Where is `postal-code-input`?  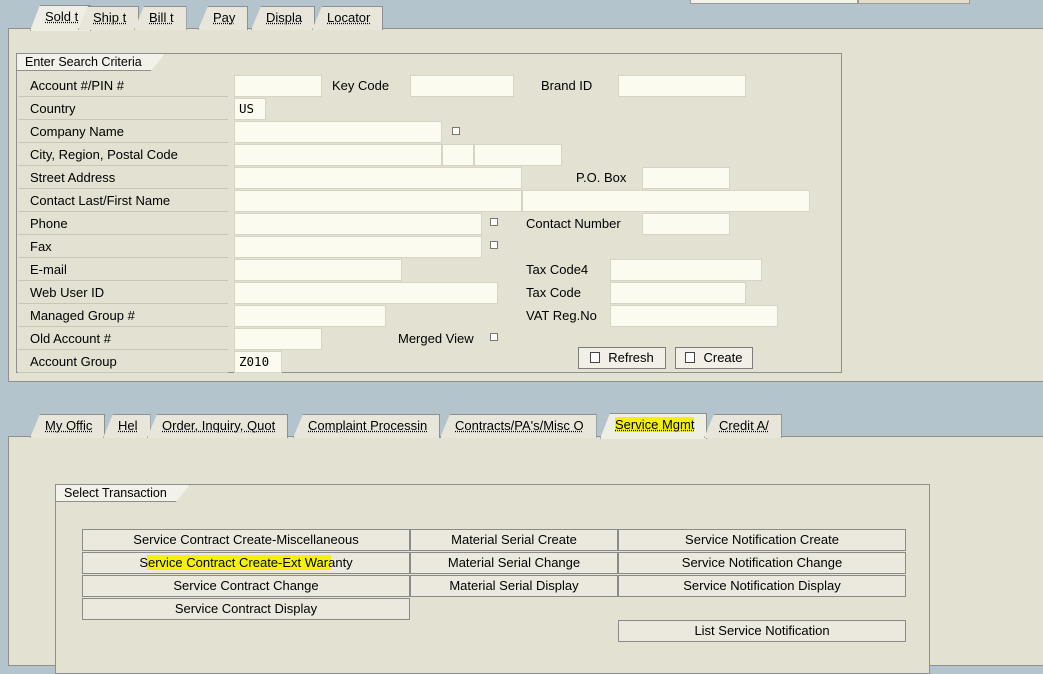 postal-code-input is located at coordinates (518, 155).